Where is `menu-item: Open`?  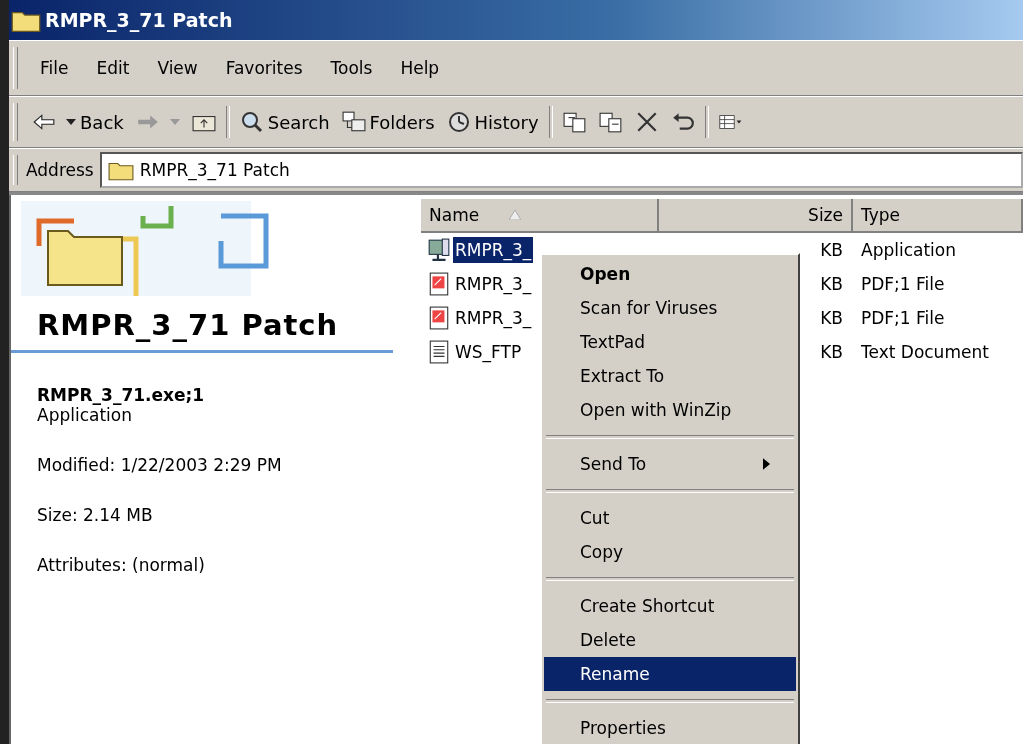
menu-item: Open is located at coordinates (670, 274).